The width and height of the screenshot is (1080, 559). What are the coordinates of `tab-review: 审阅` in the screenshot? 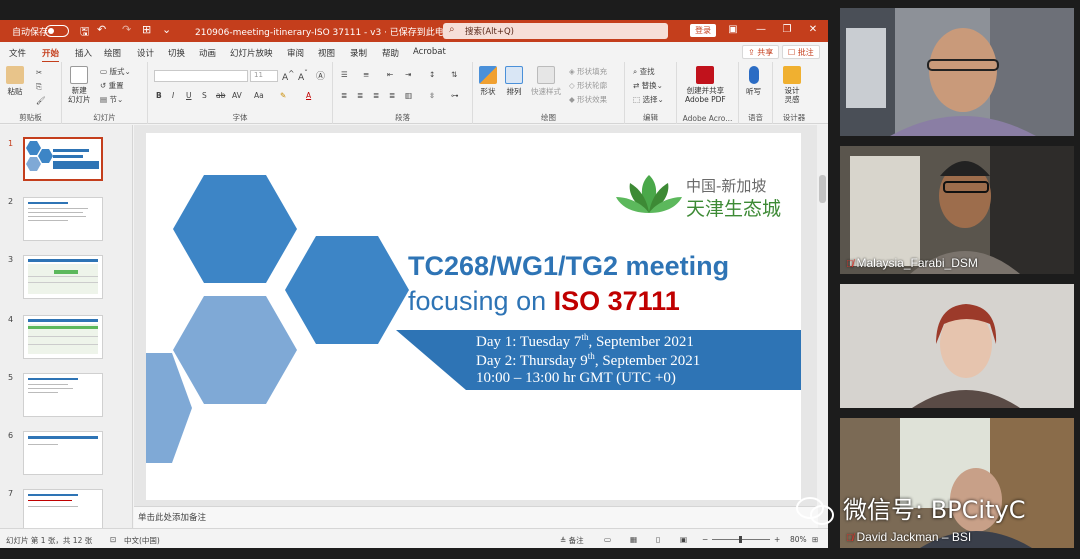 It's located at (295, 53).